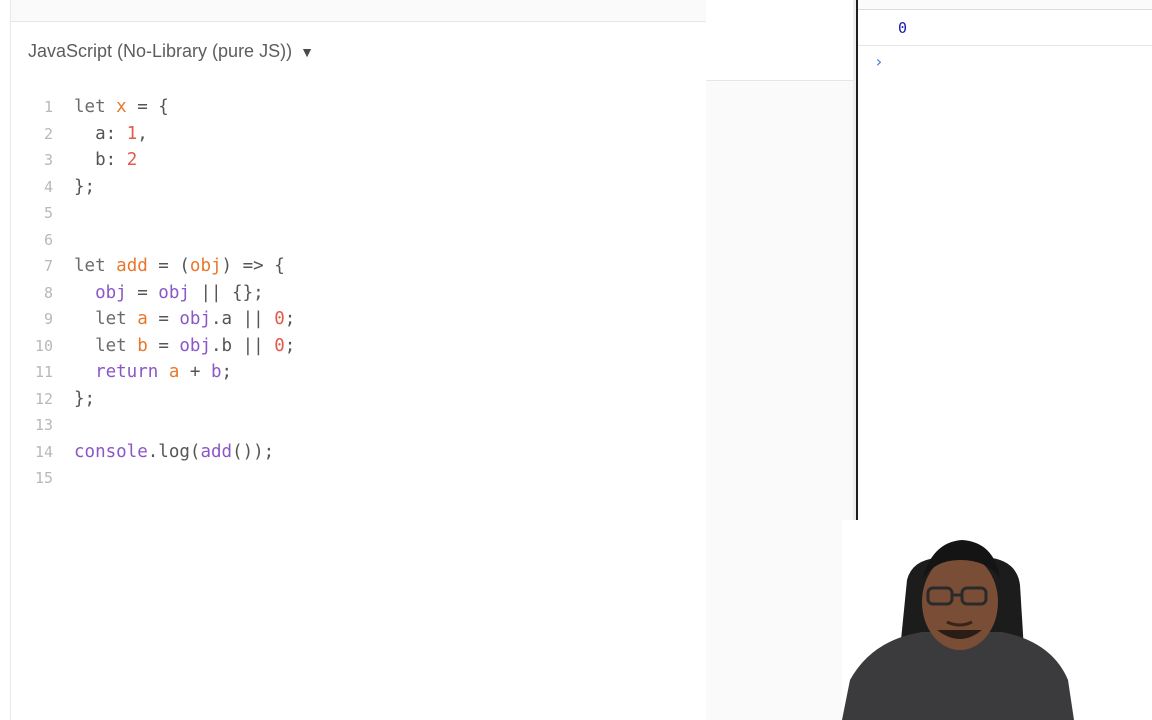  I want to click on code-line: 6, so click(359, 240).